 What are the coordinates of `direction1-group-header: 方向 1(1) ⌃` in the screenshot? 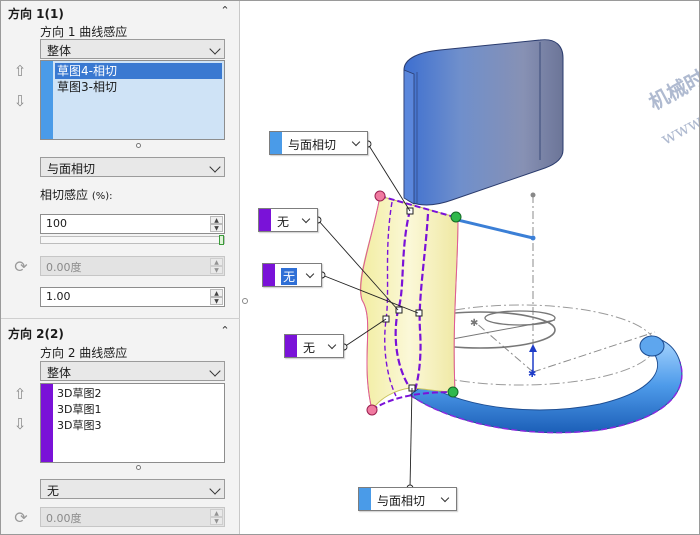 It's located at (120, 12).